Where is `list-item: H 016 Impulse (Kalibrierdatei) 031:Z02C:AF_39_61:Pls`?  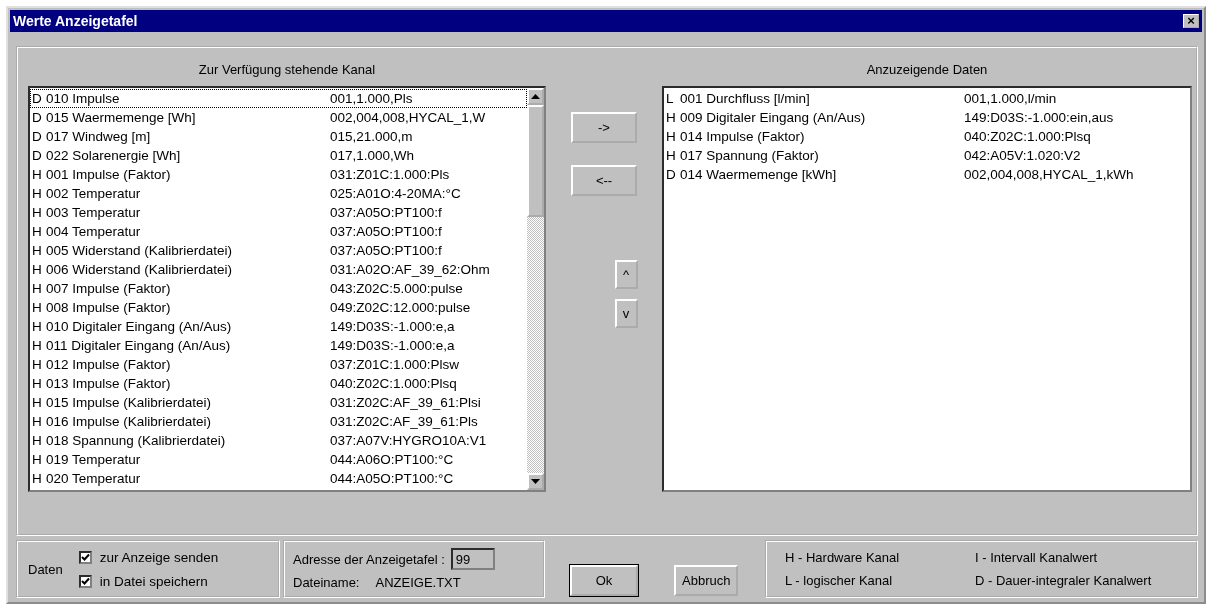
list-item: H 016 Impulse (Kalibrierdatei) 031:Z02C:AF_39_61:Pls is located at coordinates (278, 421).